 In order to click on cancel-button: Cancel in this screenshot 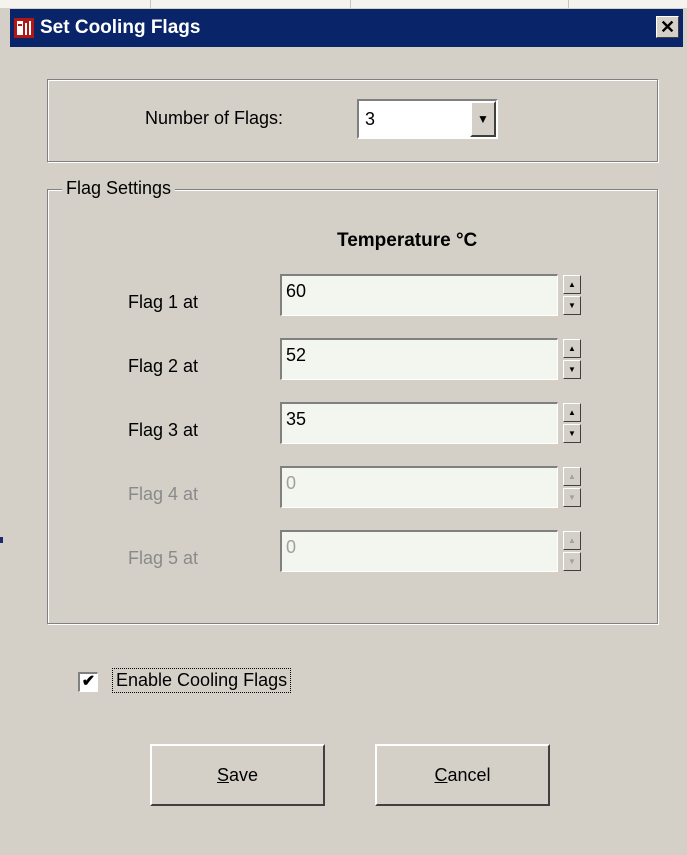, I will do `click(462, 775)`.